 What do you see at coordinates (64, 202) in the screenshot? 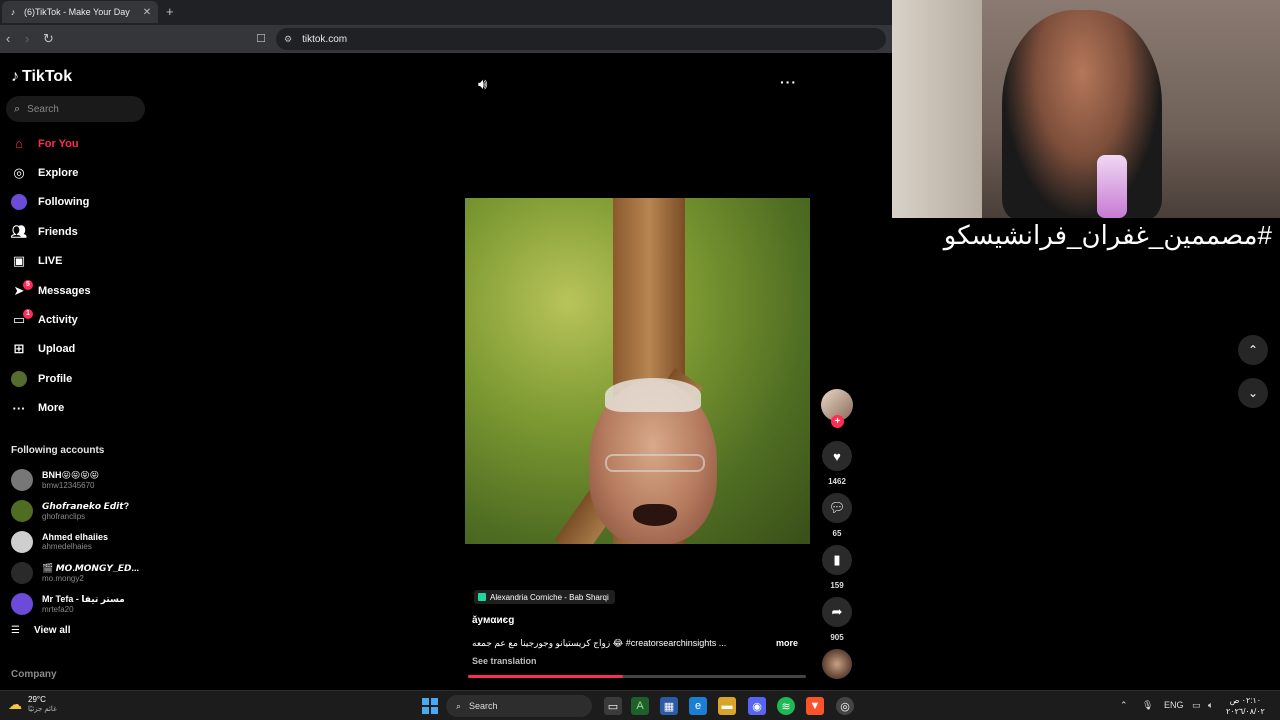
I see `sidebar-item-label: Following` at bounding box center [64, 202].